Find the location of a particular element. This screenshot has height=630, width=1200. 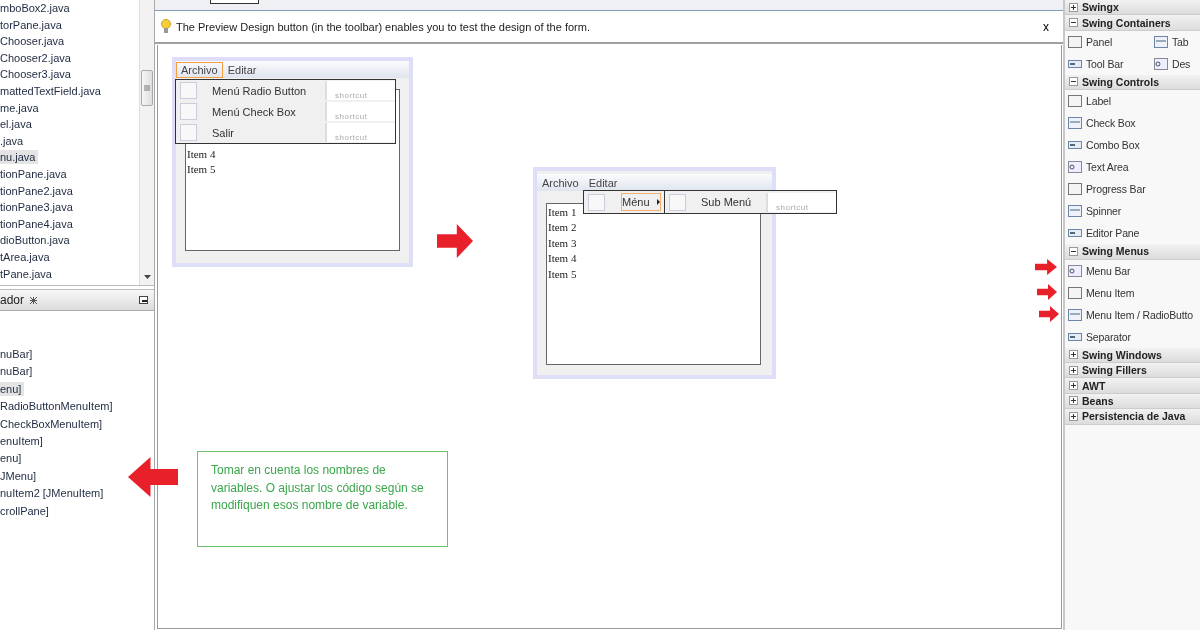

palette-item: Progress Bar is located at coordinates (1132, 189).